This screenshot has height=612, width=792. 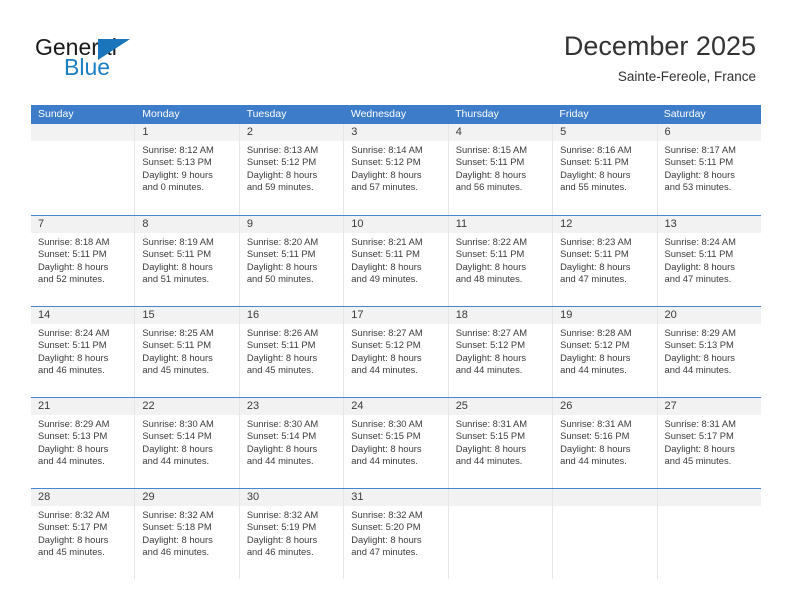 What do you see at coordinates (396, 497) in the screenshot?
I see `day-number: 31` at bounding box center [396, 497].